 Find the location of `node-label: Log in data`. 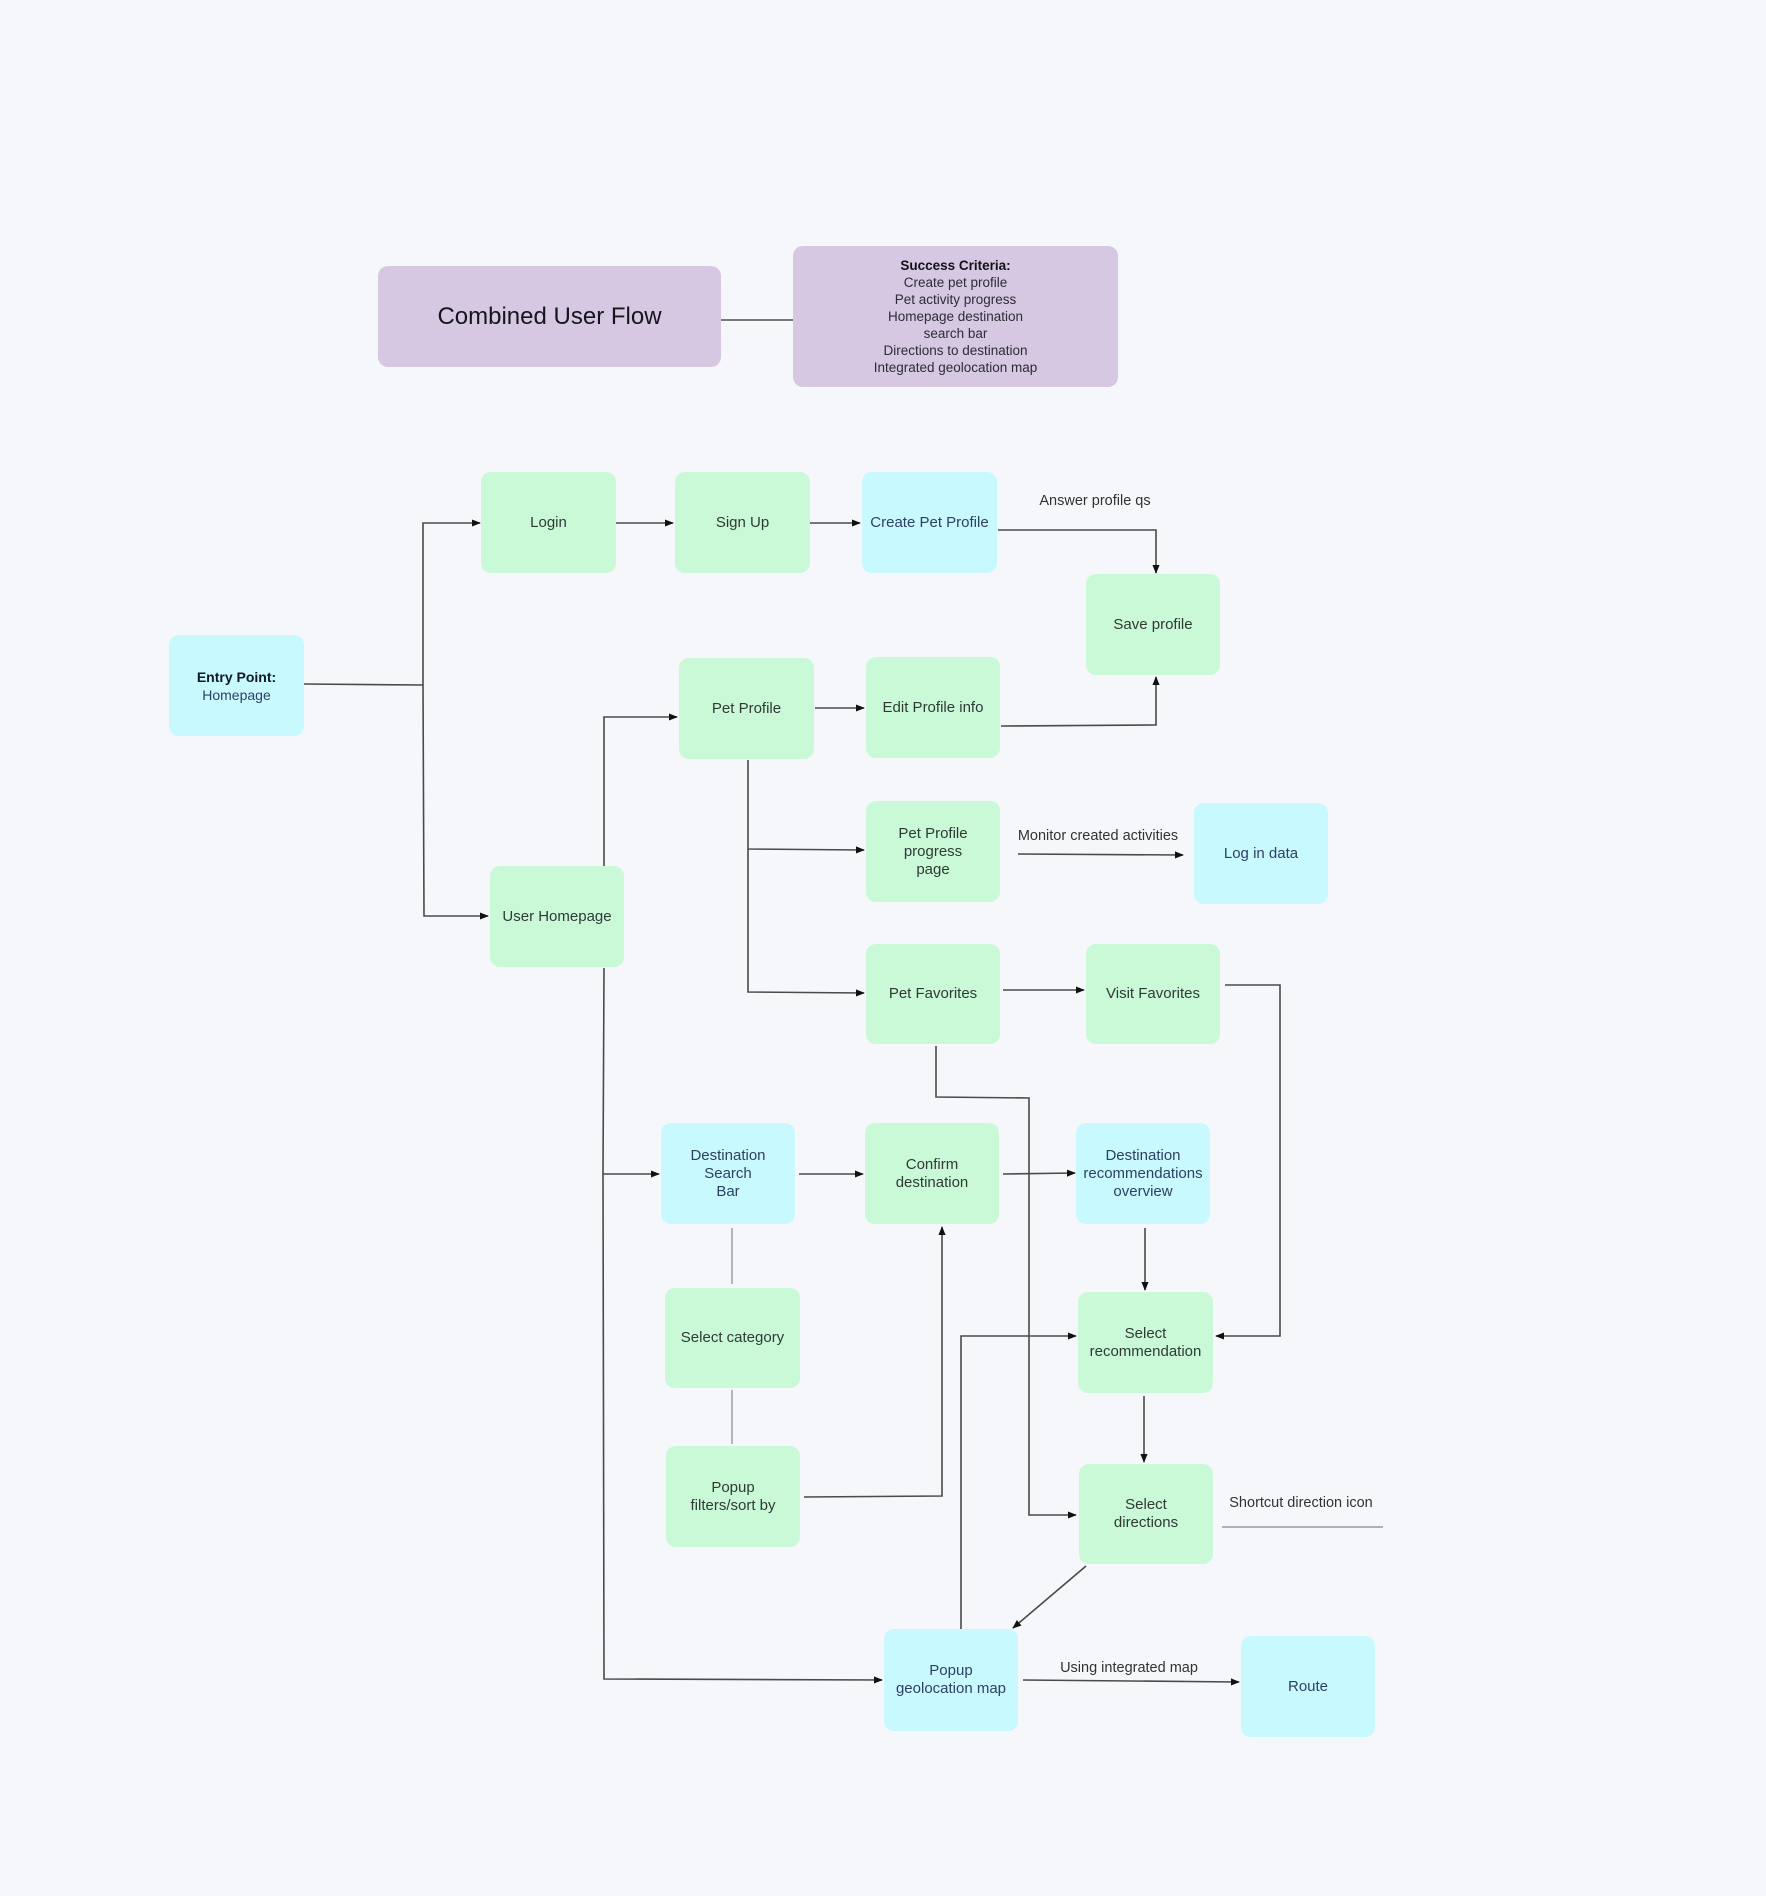

node-label: Log in data is located at coordinates (1261, 853).